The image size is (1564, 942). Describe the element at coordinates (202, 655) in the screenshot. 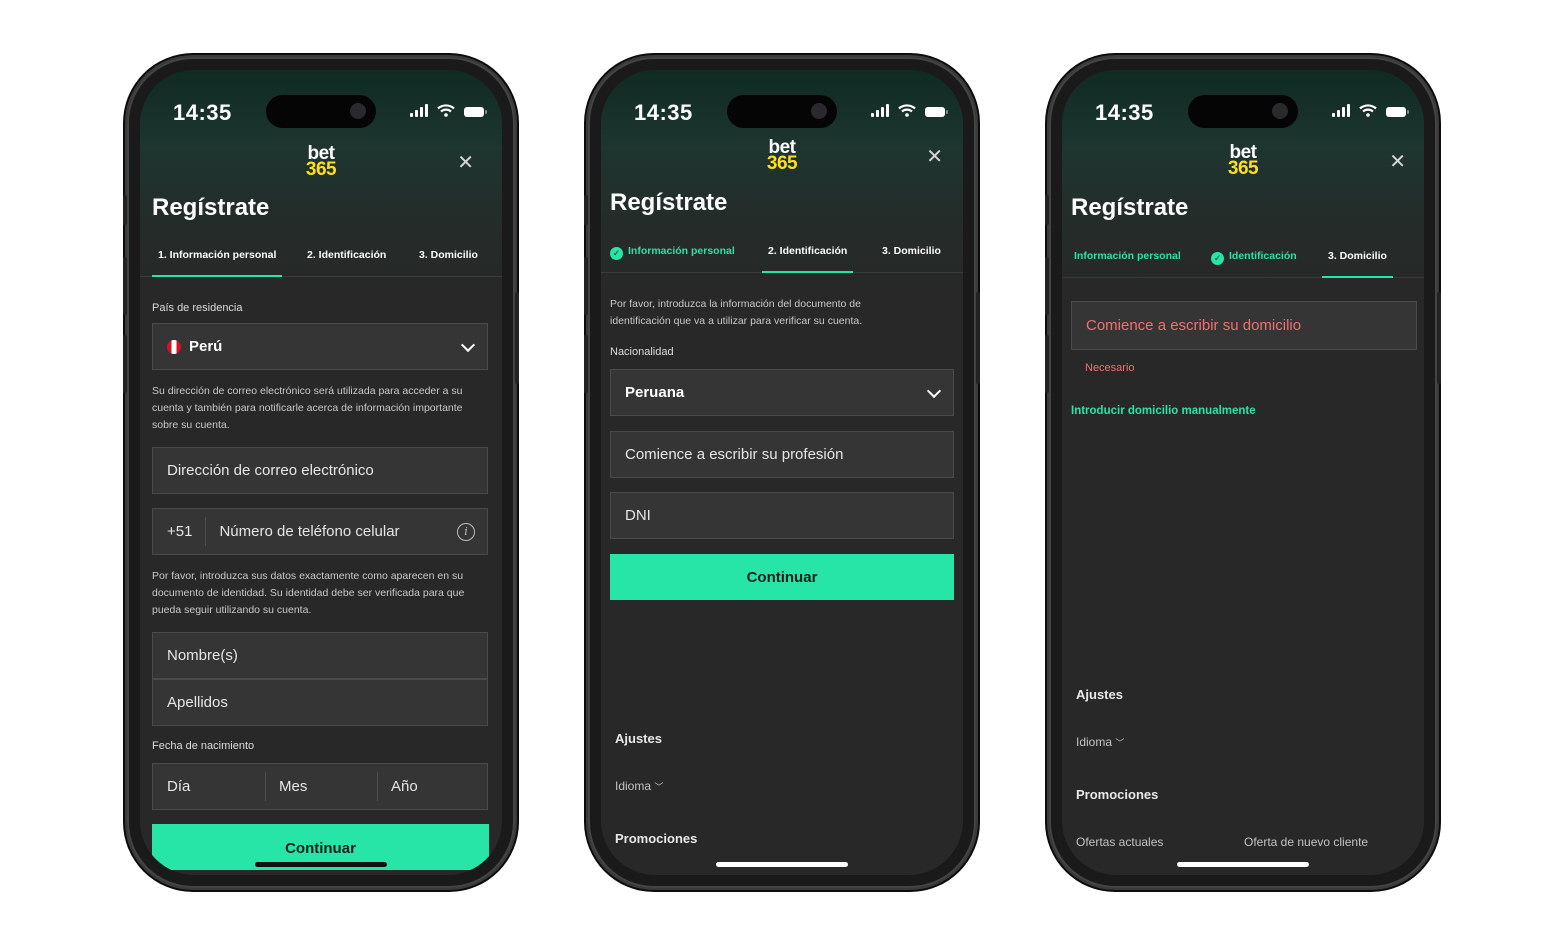

I see `first-name-placeholder: Nombre(s)` at that location.